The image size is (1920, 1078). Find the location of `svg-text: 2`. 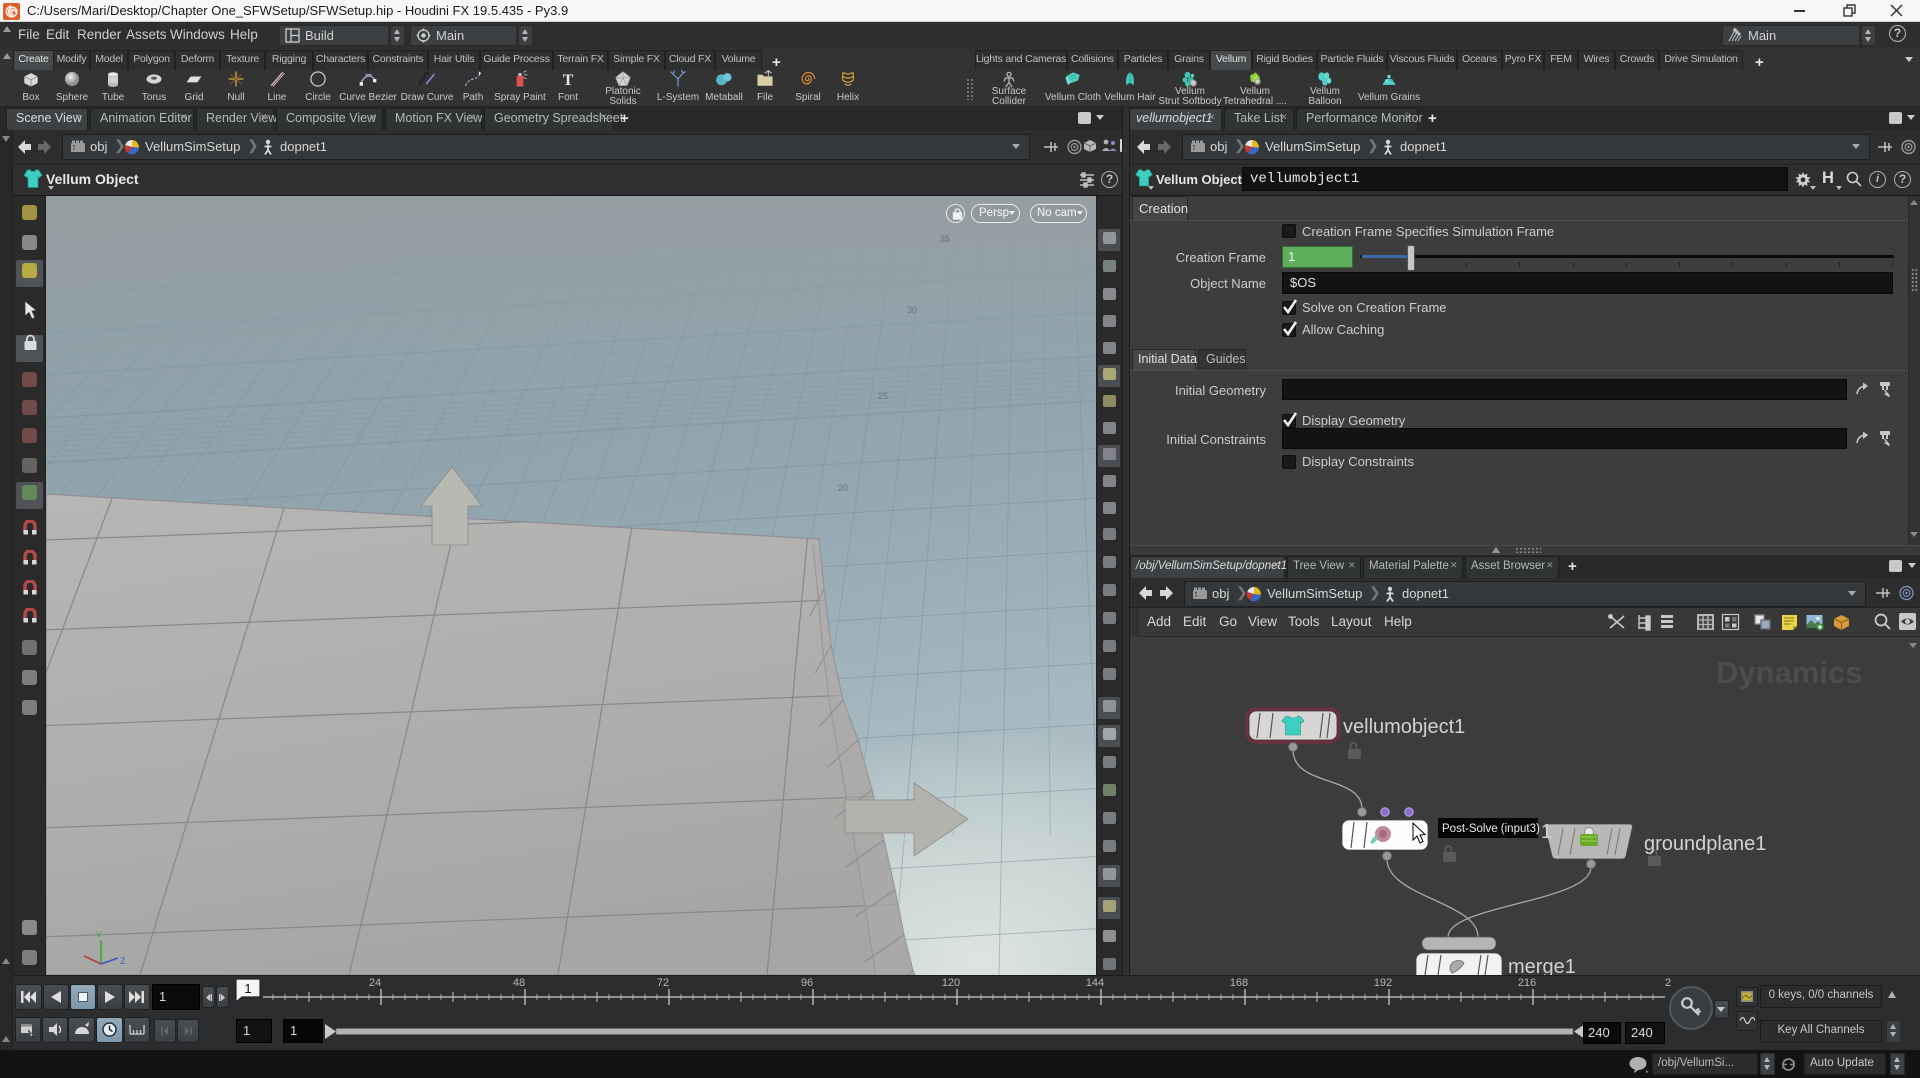

svg-text: 2 is located at coordinates (1668, 983).